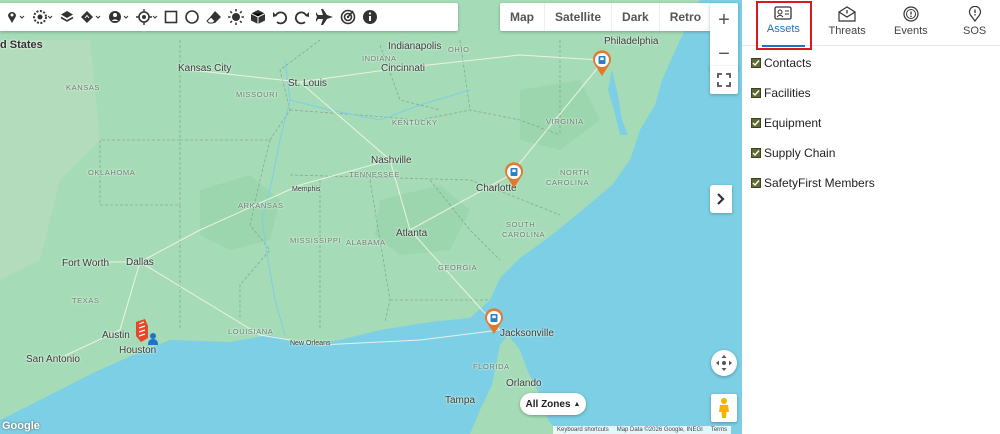  I want to click on label-arkansas: ARKANSAS, so click(261, 205).